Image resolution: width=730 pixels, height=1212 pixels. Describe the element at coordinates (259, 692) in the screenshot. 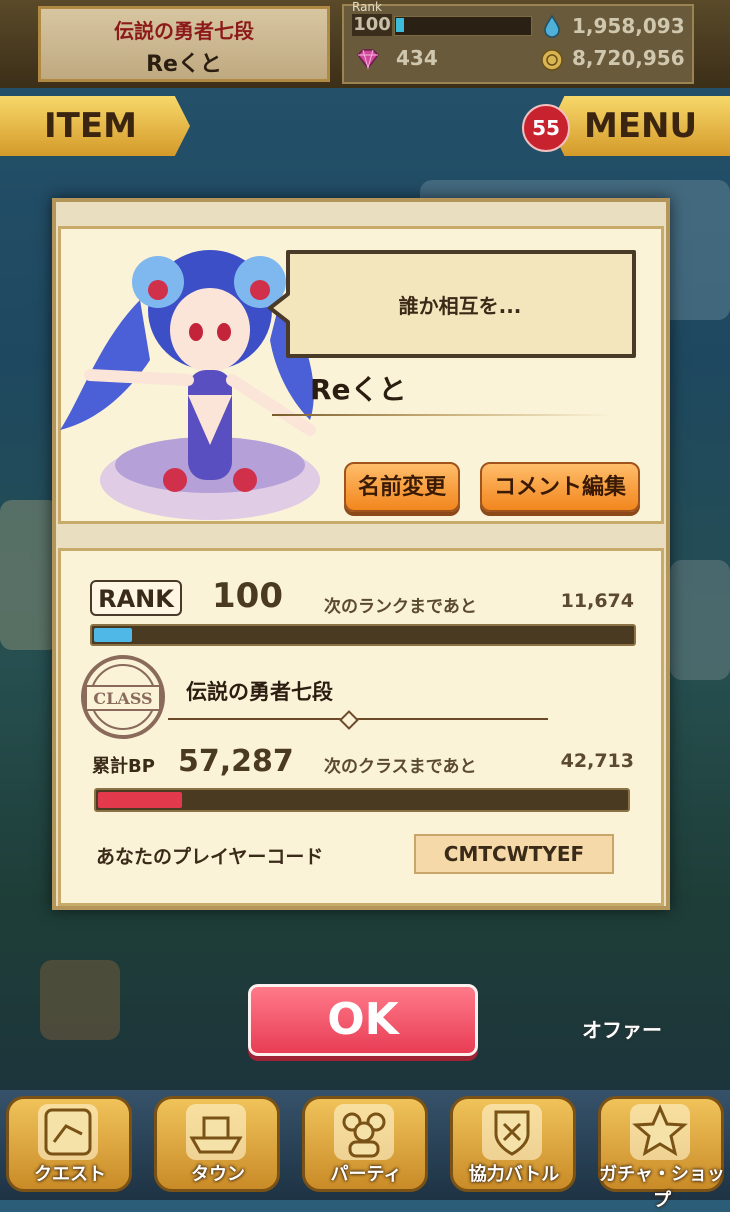

I see `class-title: 伝説の勇者七段` at that location.